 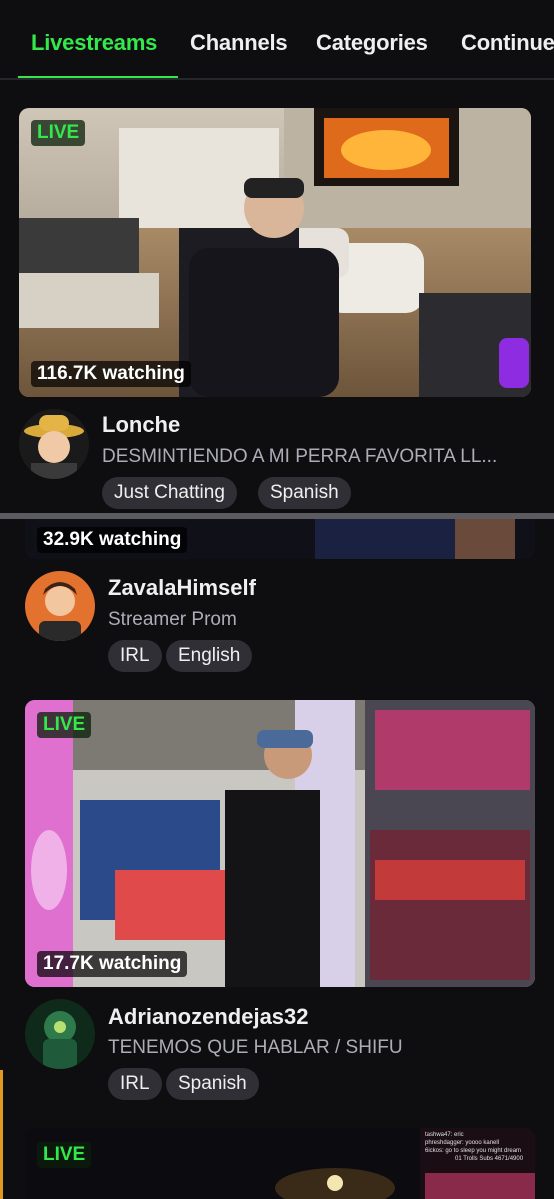 I want to click on stream-title: TENEMOS QUE HABLAR / SHIFU, so click(x=255, y=1047).